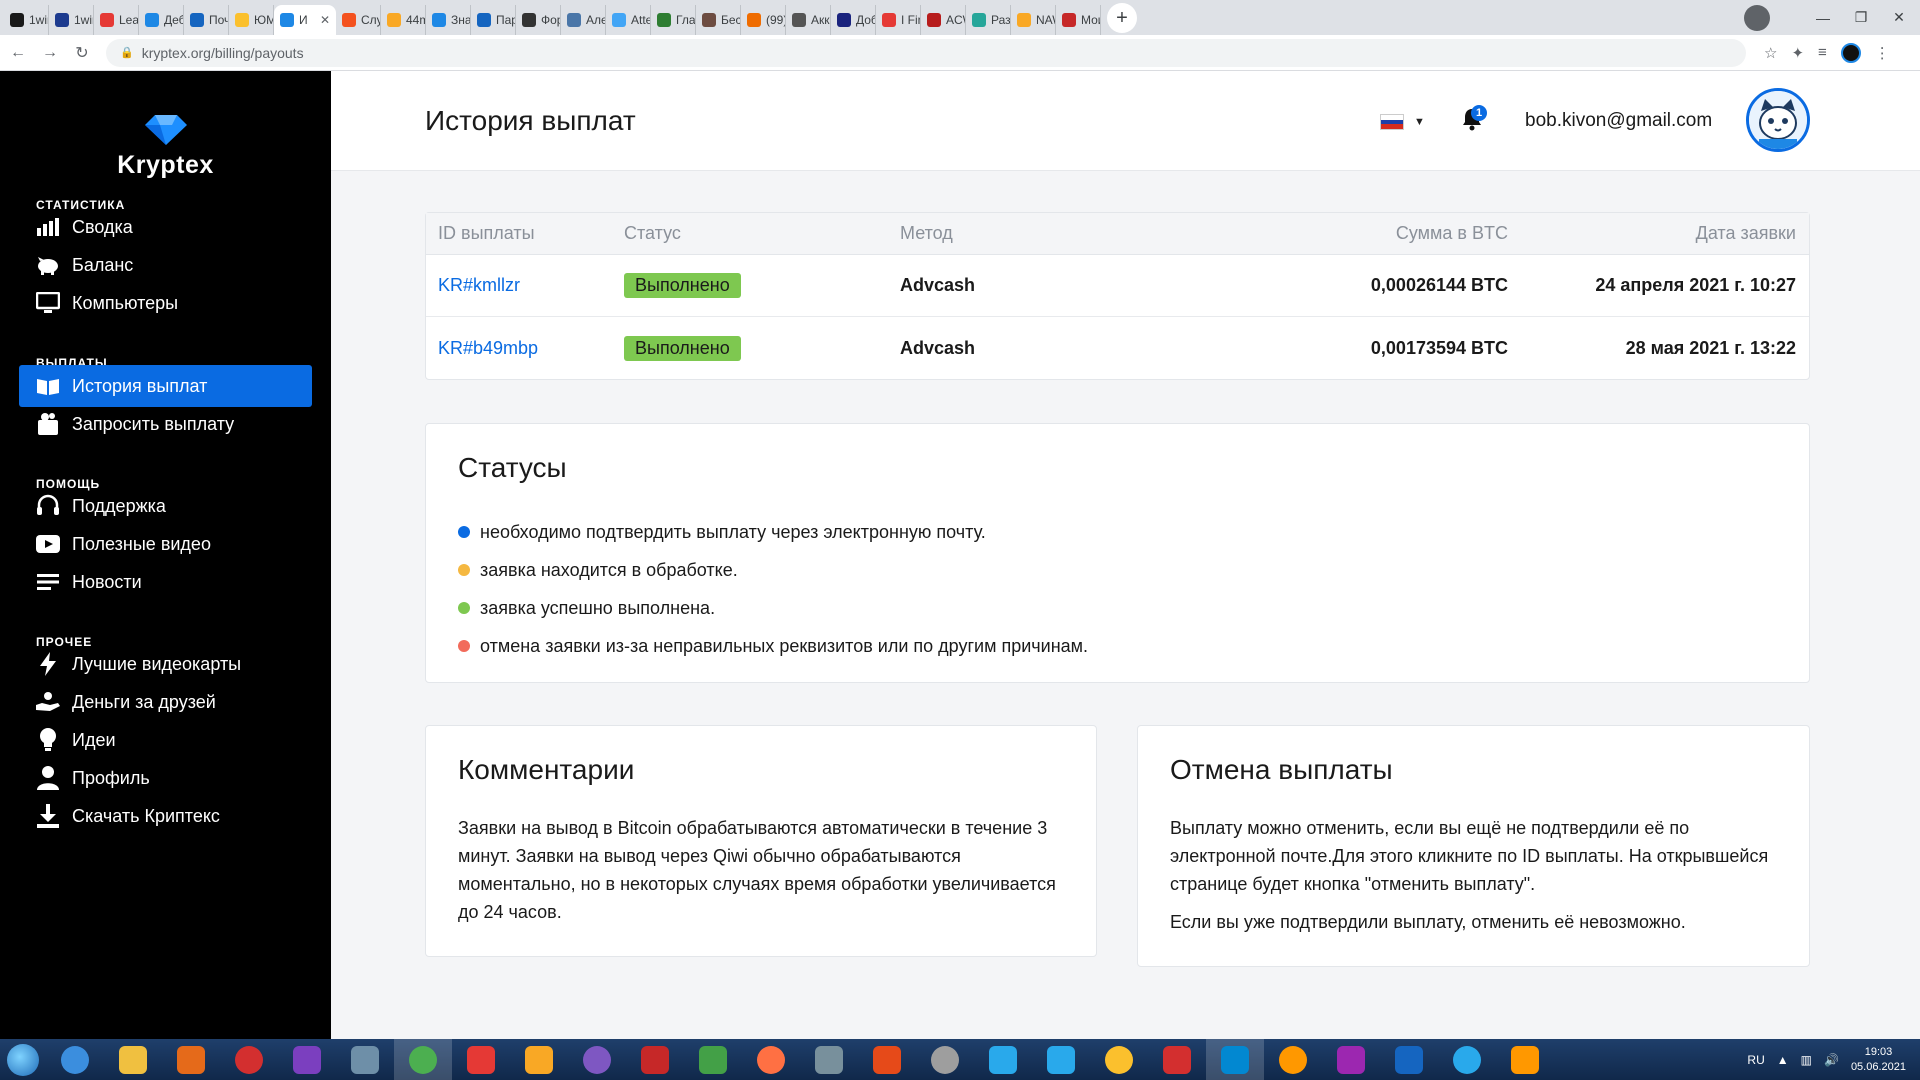 Image resolution: width=1920 pixels, height=1080 pixels. What do you see at coordinates (165, 147) in the screenshot?
I see `kryptex-logo: Kryptex` at bounding box center [165, 147].